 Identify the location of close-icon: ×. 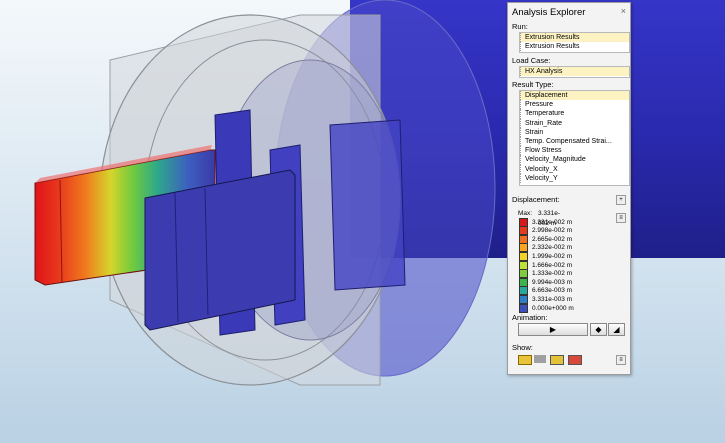
(623, 11).